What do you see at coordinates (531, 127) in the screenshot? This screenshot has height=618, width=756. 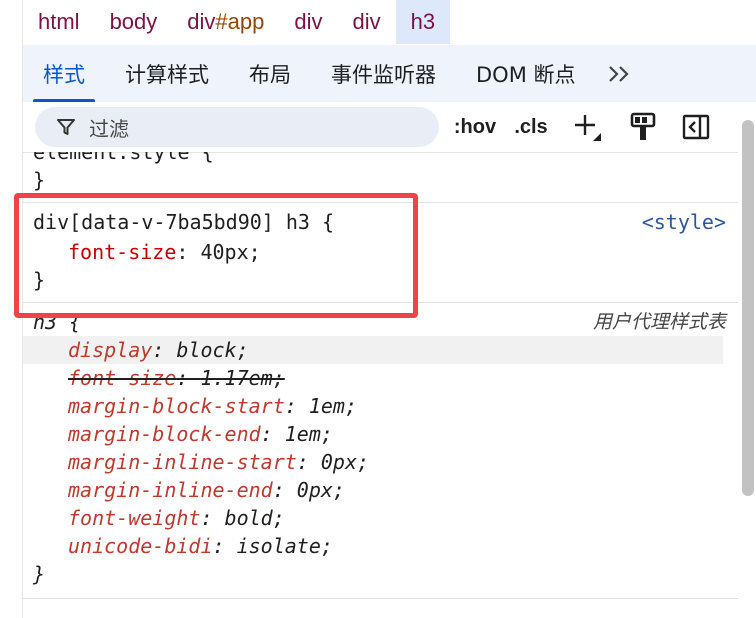 I see `cls-button: .cls` at bounding box center [531, 127].